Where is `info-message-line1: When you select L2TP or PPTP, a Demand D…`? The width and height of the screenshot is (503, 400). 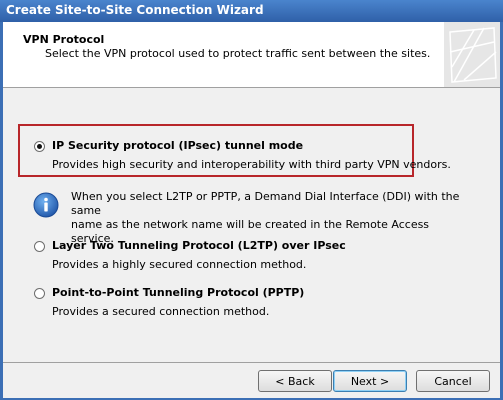
info-message-line1: When you select L2TP or PPTP, a Demand D… is located at coordinates (265, 203).